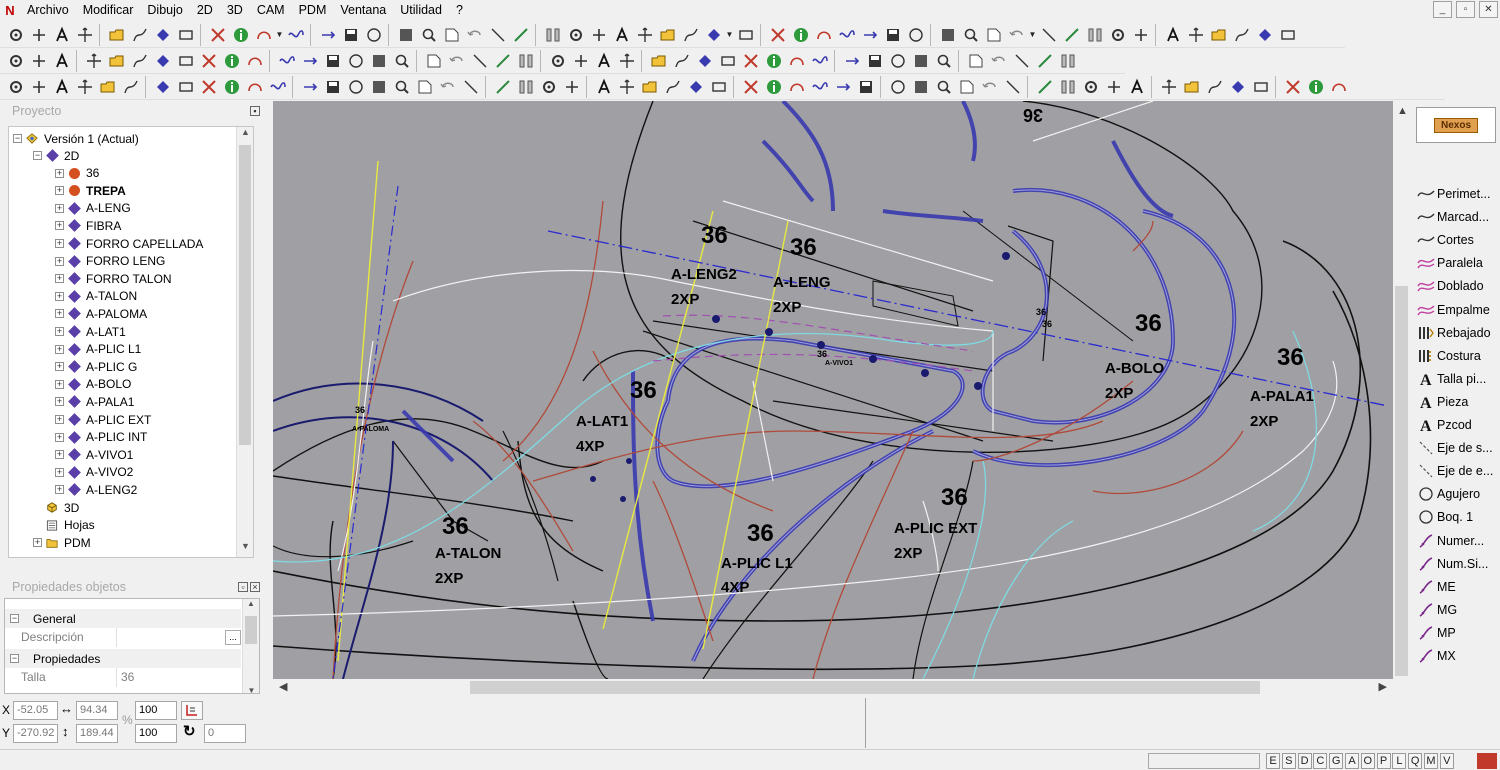 The height and width of the screenshot is (770, 1500). What do you see at coordinates (1448, 494) in the screenshot?
I see `tool-agujero: Agujero` at bounding box center [1448, 494].